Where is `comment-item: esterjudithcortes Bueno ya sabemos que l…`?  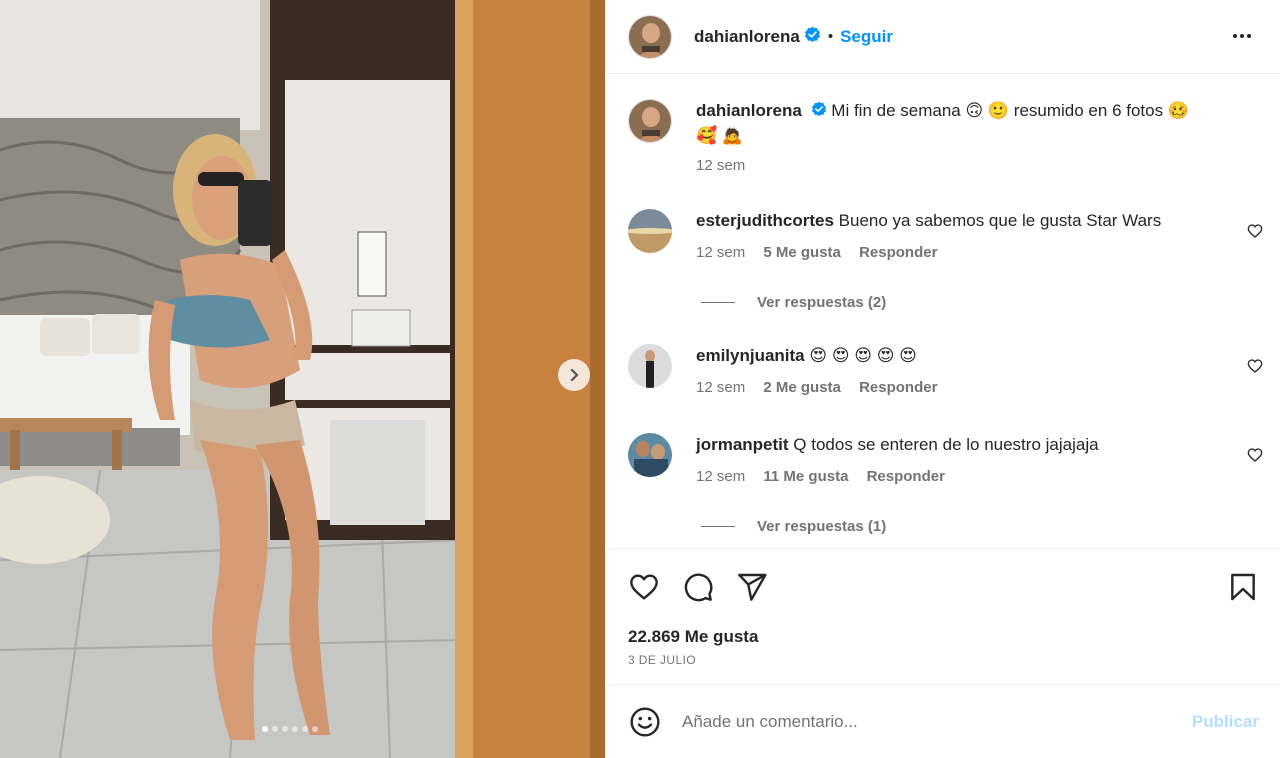 comment-item: esterjudithcortes Bueno ya sabemos que l… is located at coordinates (934, 237).